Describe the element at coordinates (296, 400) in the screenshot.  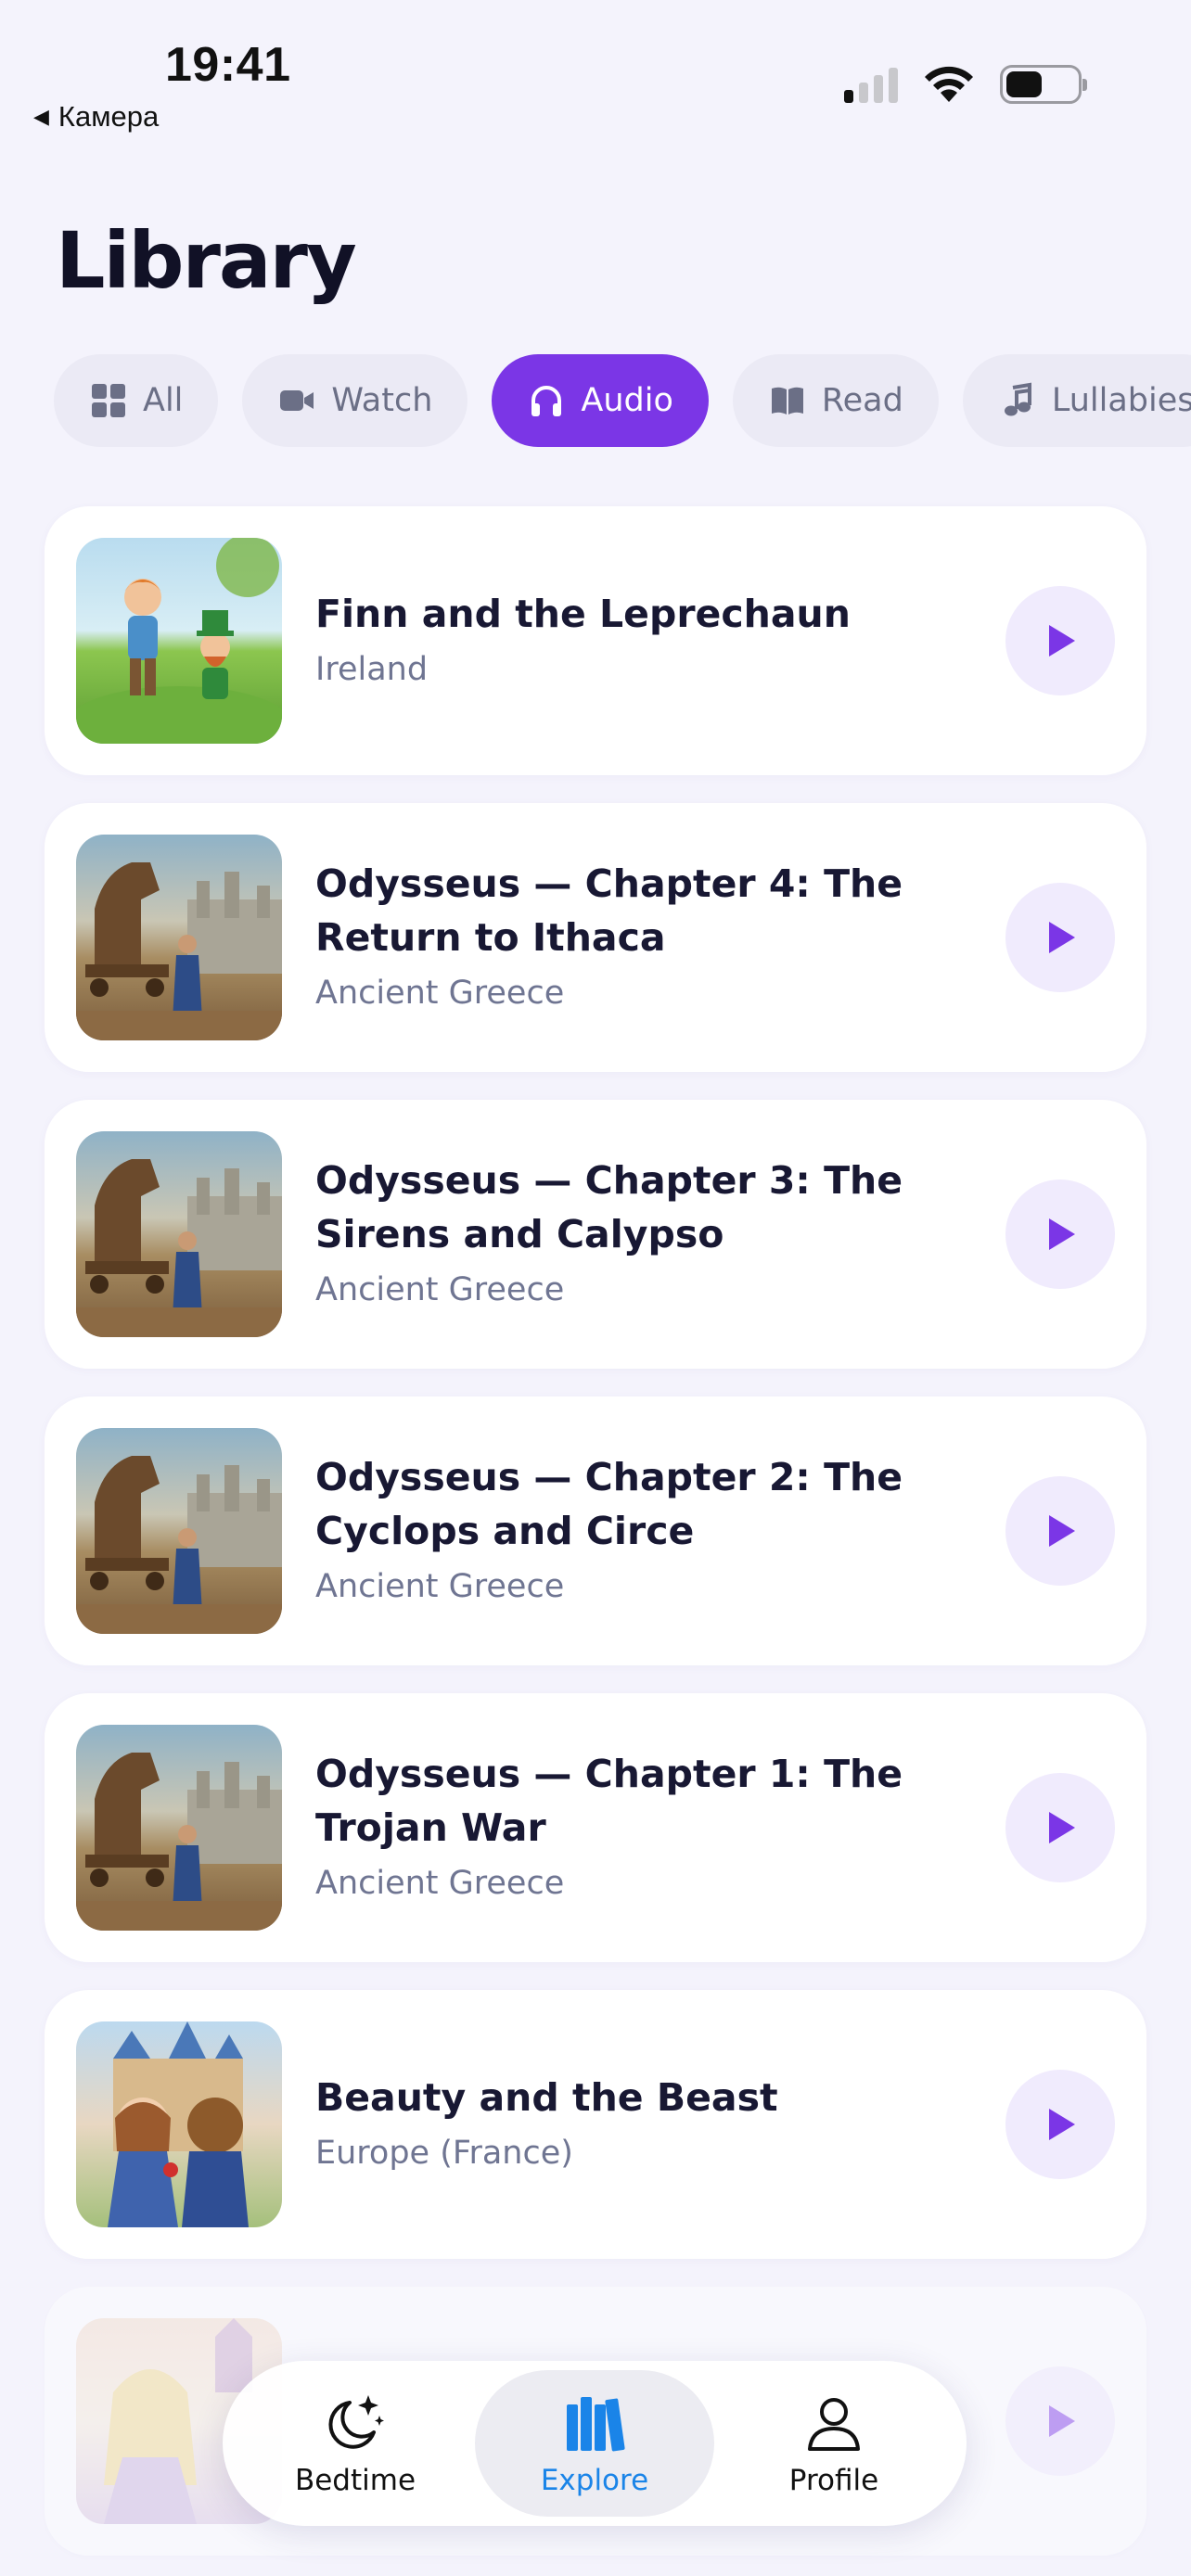
I see `video-icon` at that location.